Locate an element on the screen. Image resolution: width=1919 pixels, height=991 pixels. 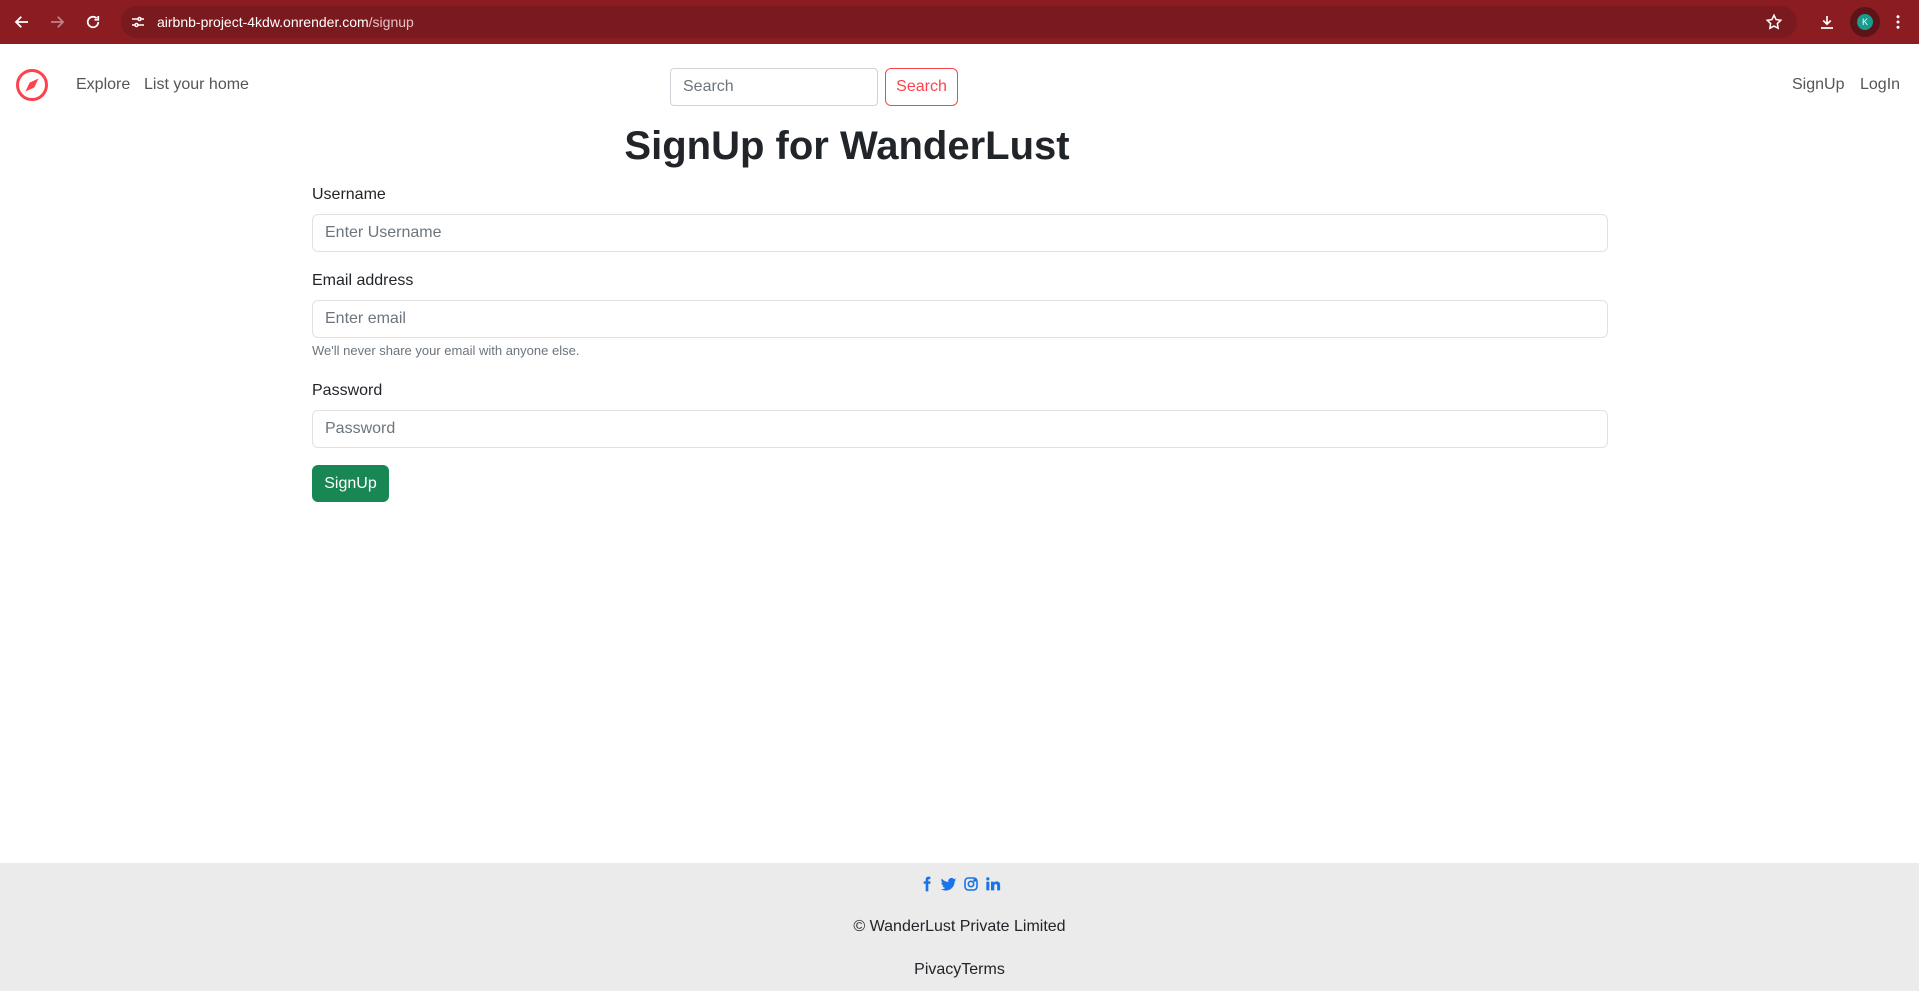
address-bar: airbnb-project-4kdw.onrender.com/signup is located at coordinates (959, 22).